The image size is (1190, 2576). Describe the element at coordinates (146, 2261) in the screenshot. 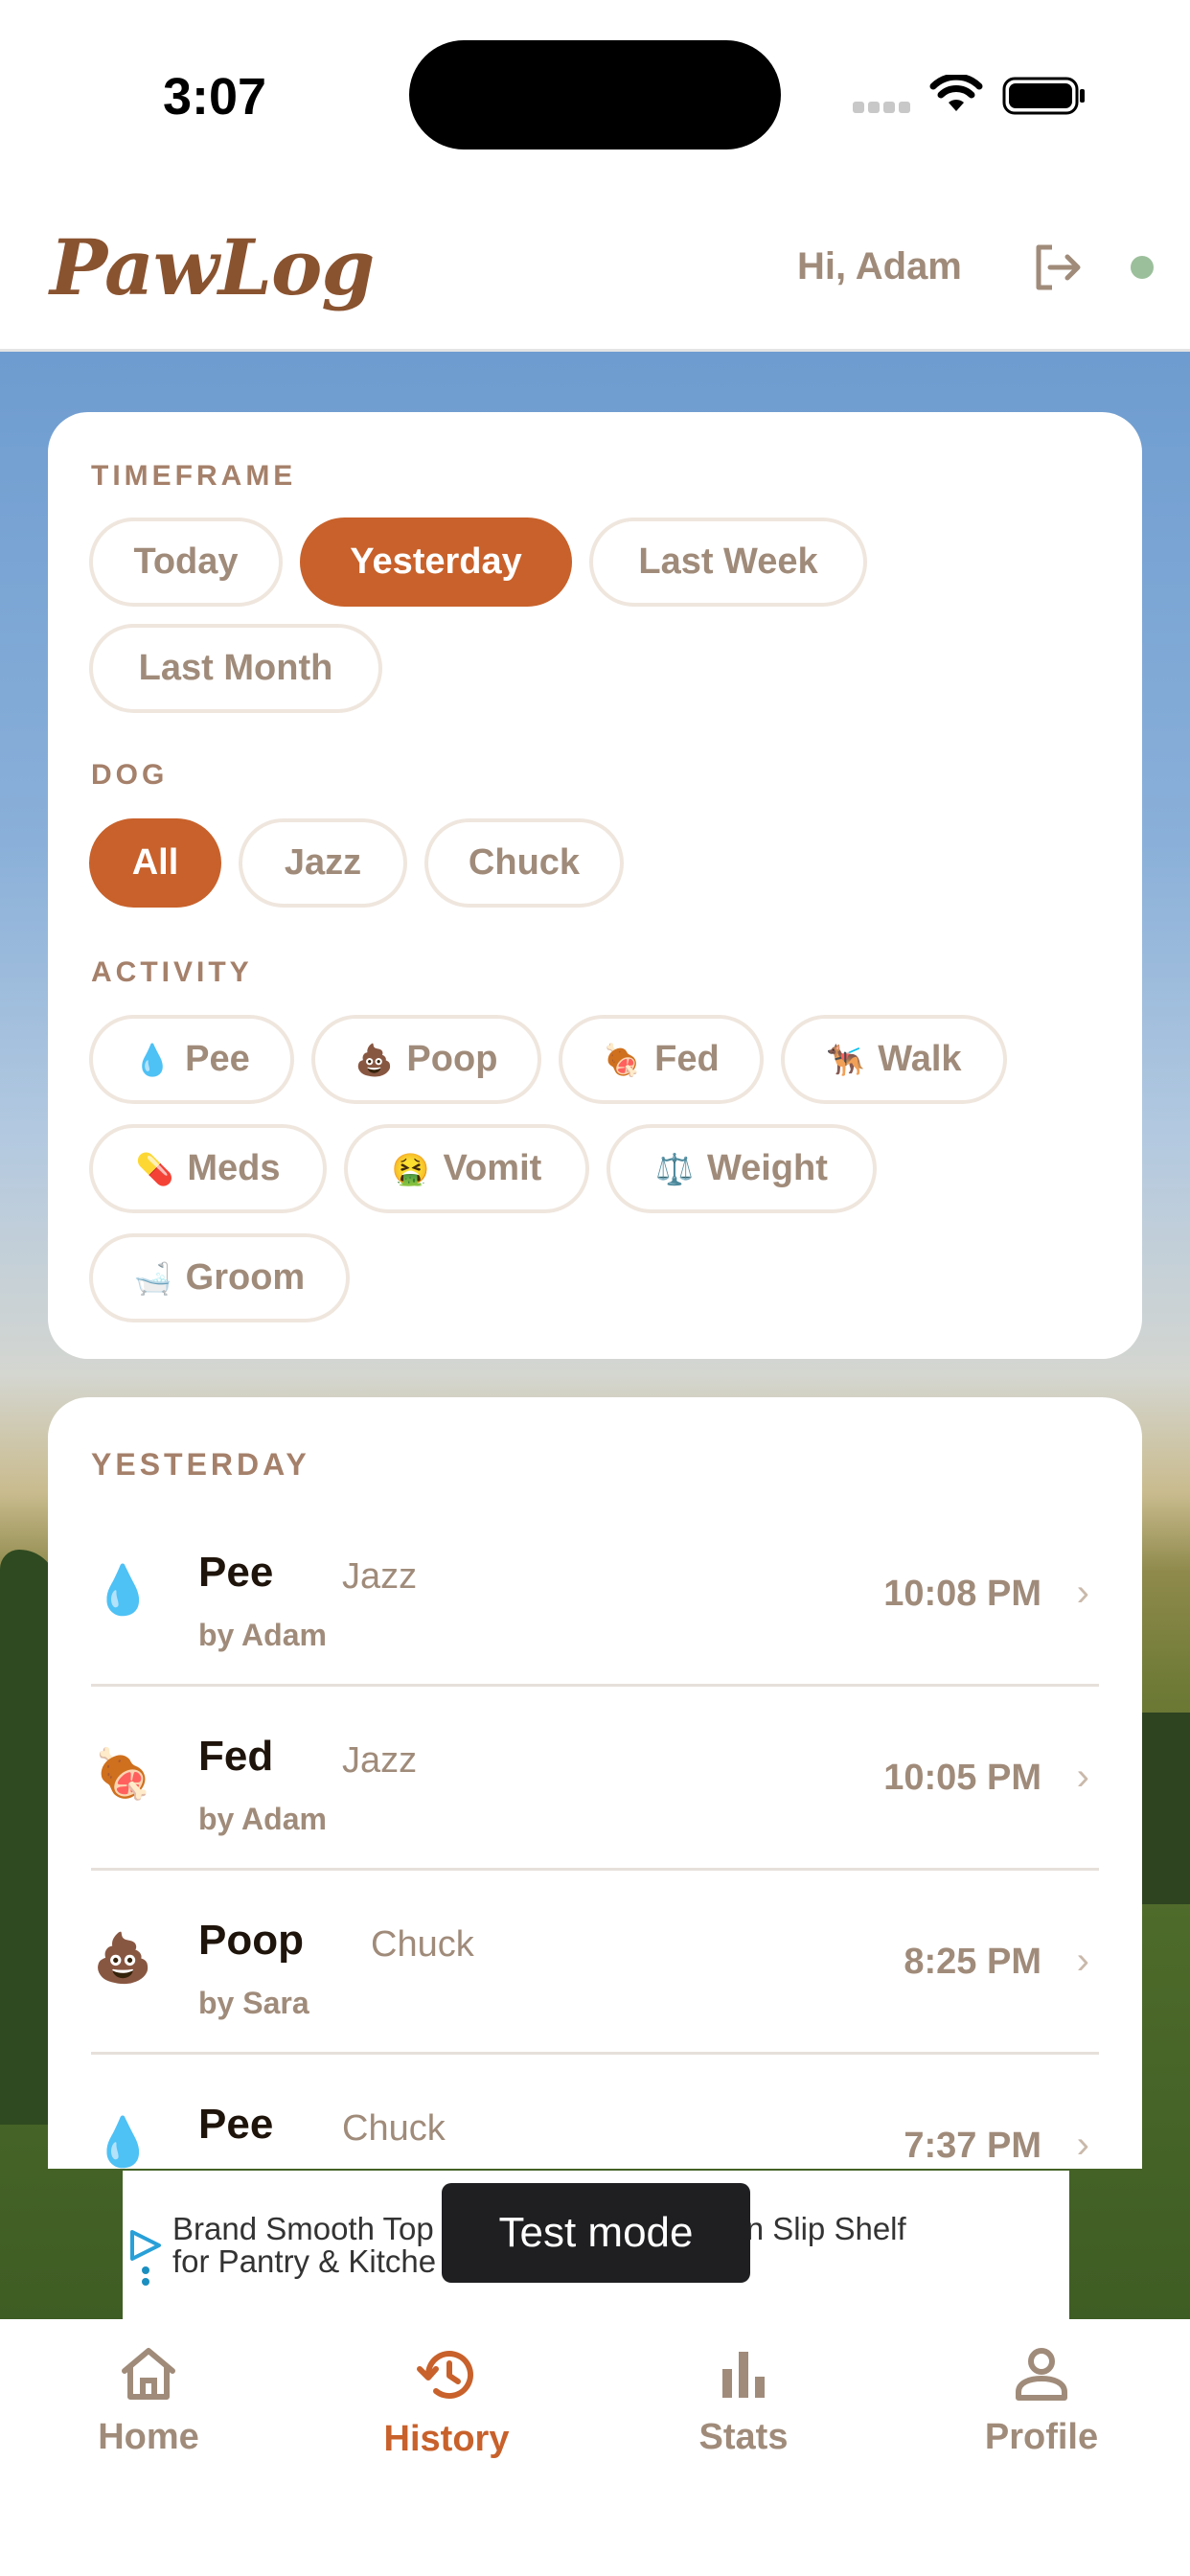

I see `adchoices-icon` at that location.